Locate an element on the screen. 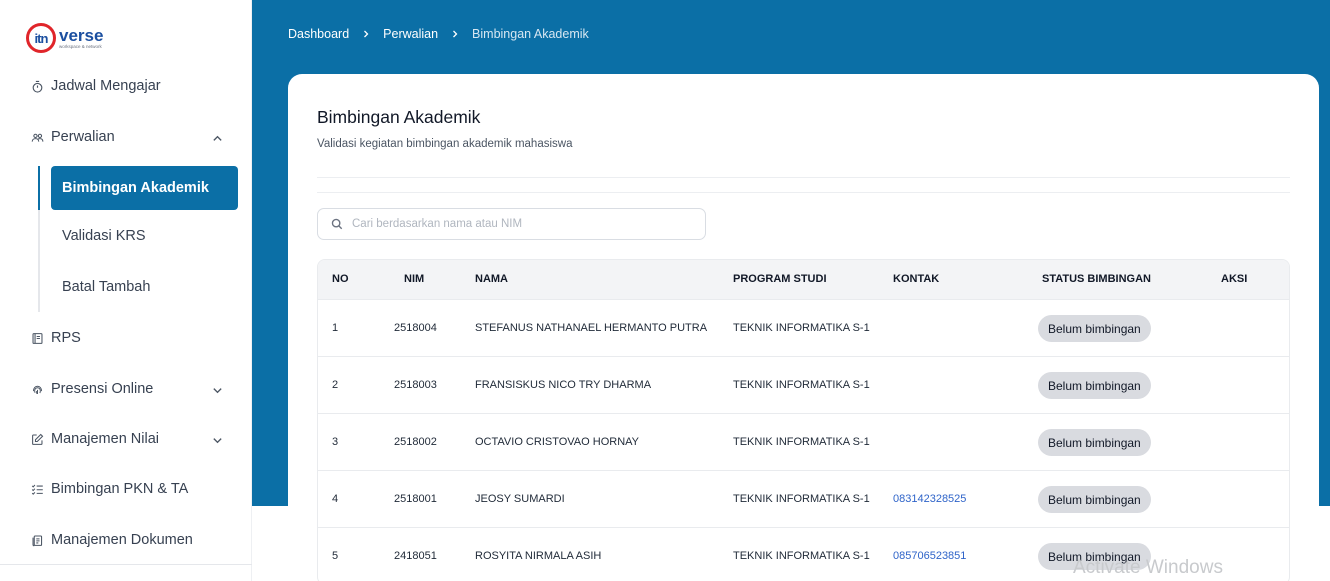  cell-no: 1 is located at coordinates (335, 328).